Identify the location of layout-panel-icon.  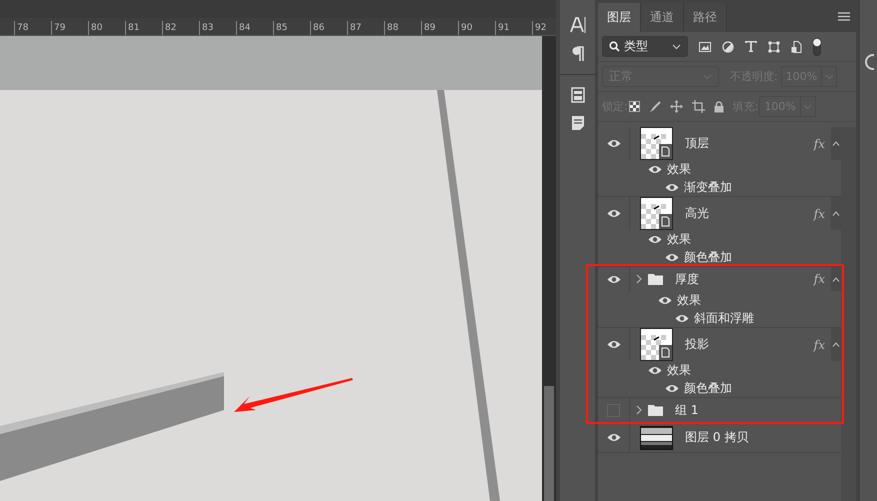
(577, 95).